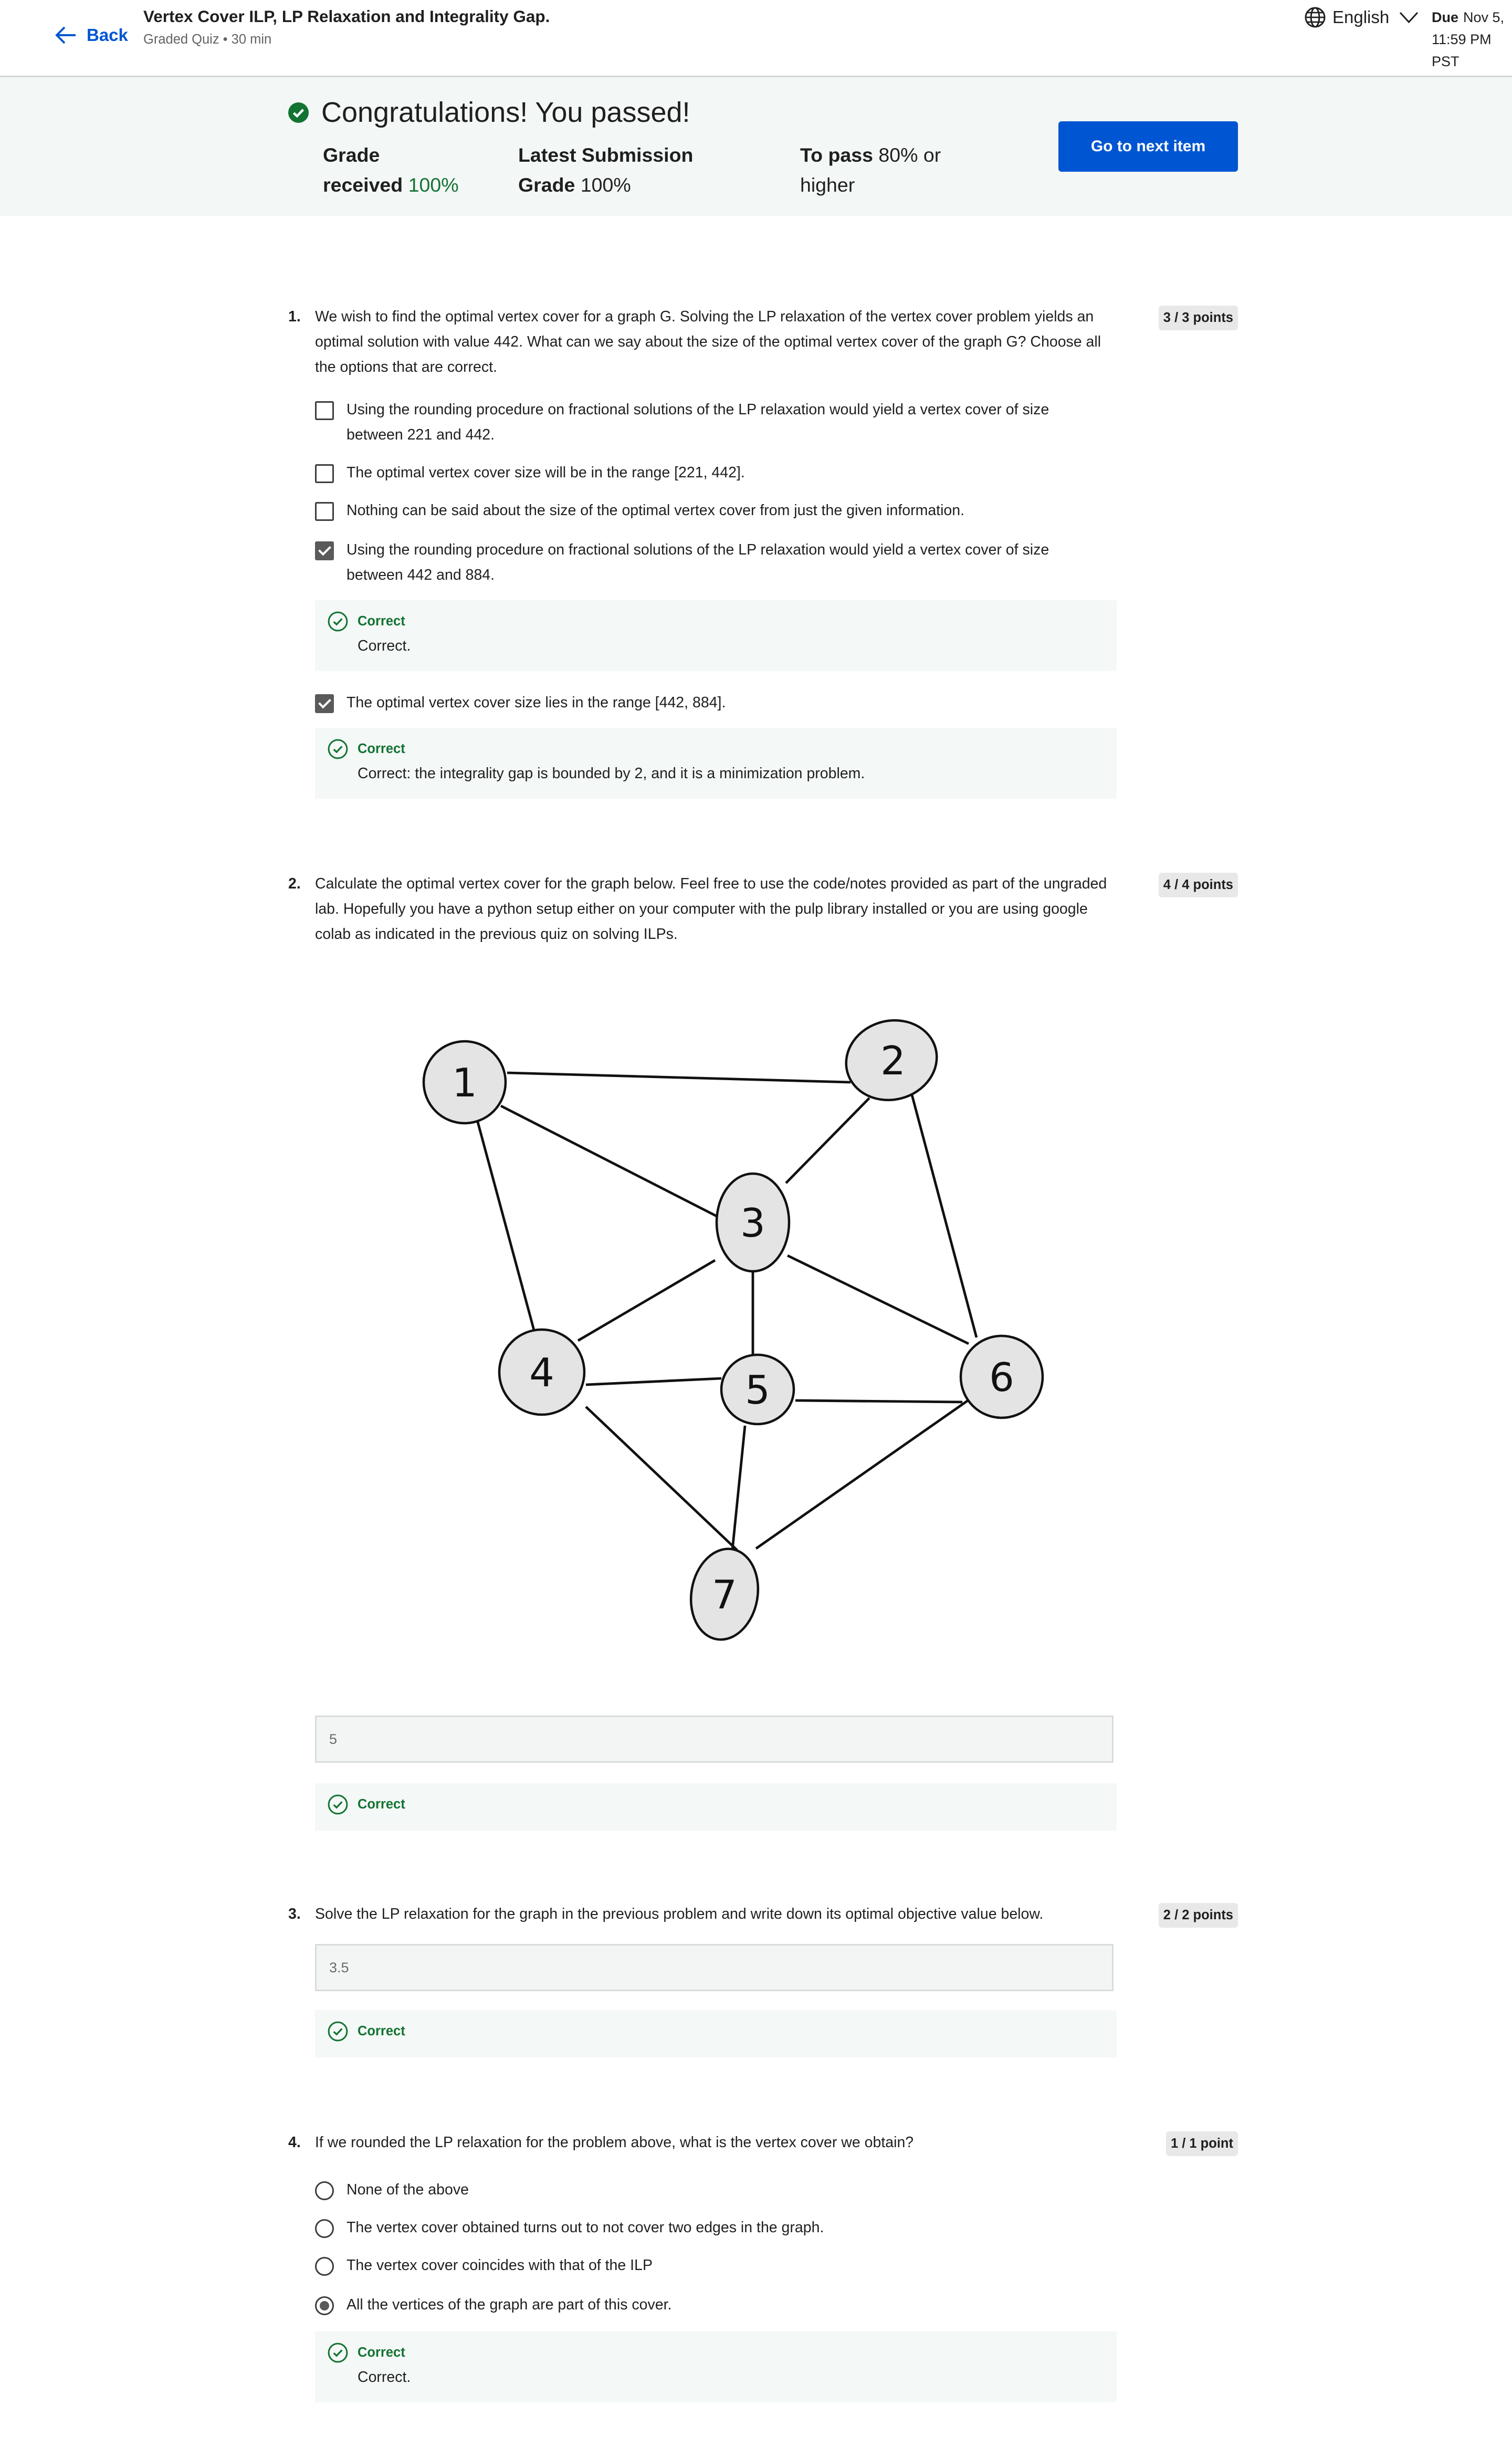 The image size is (1512, 2447). I want to click on graph-edges, so click(727, 1311).